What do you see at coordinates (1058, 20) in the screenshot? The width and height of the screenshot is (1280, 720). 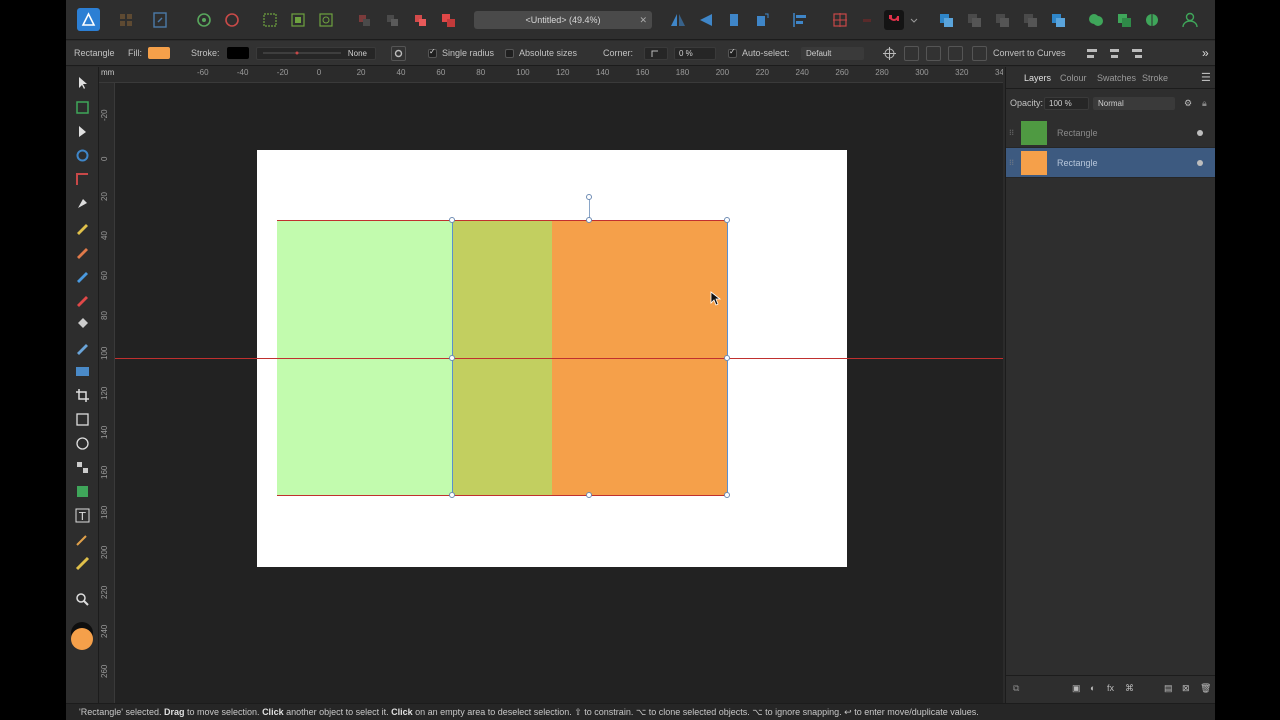 I see `insert-selection-icon` at bounding box center [1058, 20].